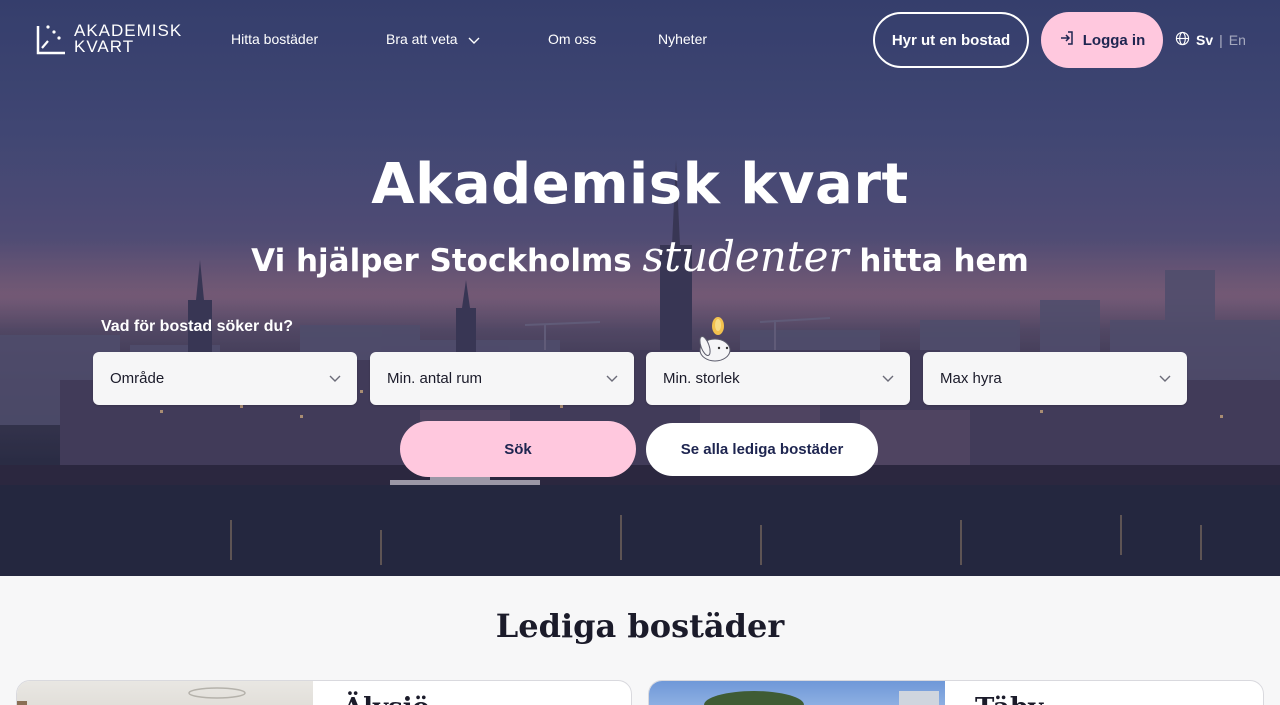  I want to click on lang-en: En, so click(1237, 40).